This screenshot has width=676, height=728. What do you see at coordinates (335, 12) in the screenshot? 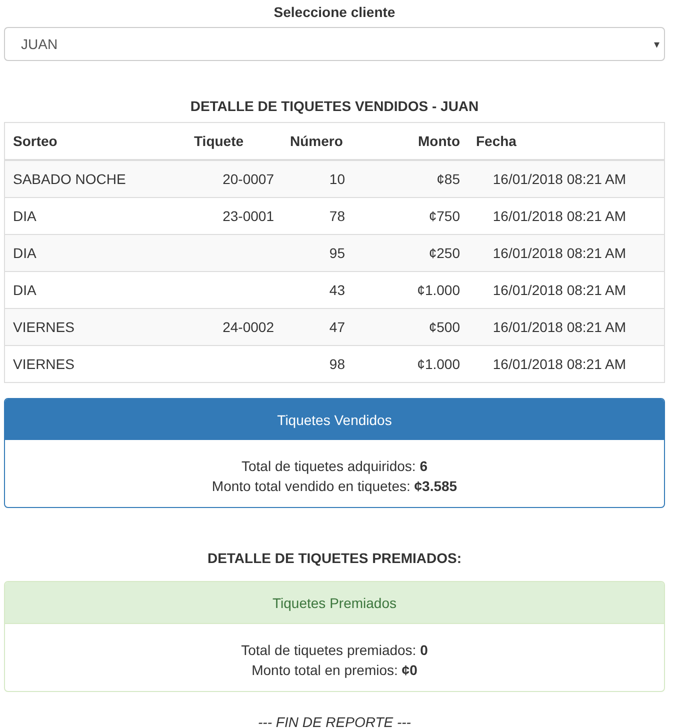
I see `select-label: Seleccione cliente` at bounding box center [335, 12].